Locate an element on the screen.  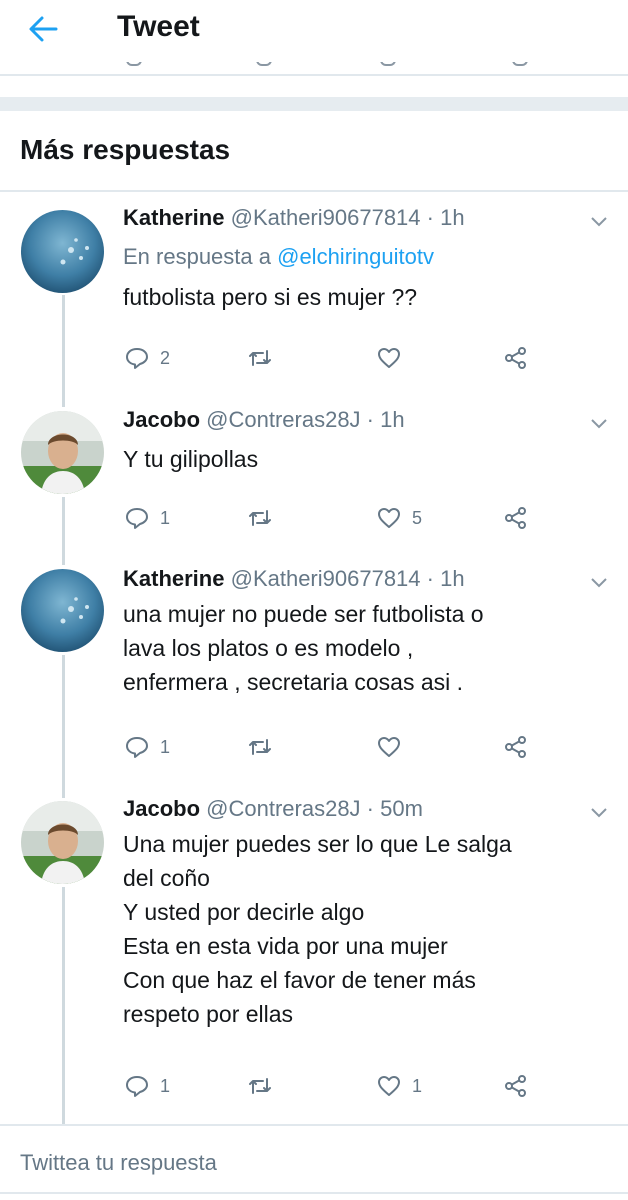
tweet-text-line: enfermera , secretaria cosas asi . is located at coordinates (293, 682).